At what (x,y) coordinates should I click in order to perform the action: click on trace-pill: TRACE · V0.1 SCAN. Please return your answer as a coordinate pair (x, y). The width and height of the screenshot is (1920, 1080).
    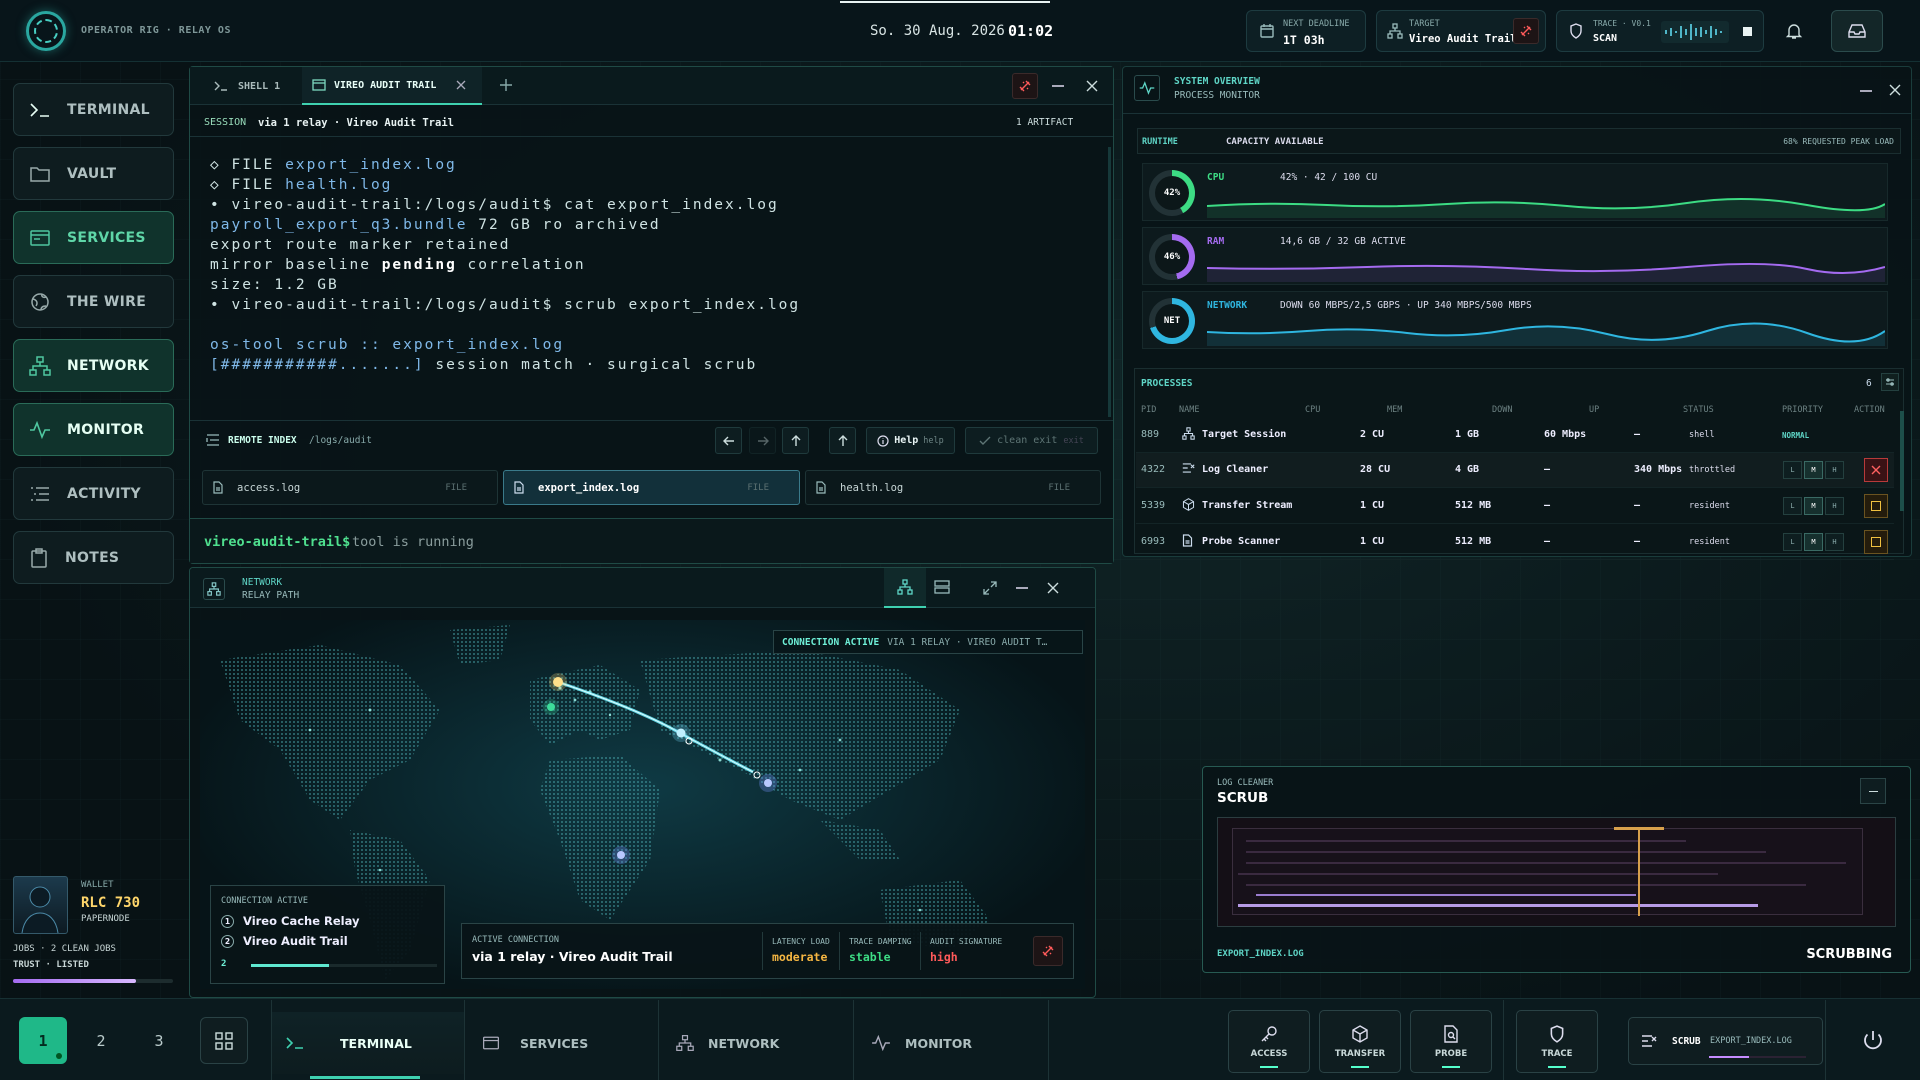
    Looking at the image, I should click on (1660, 31).